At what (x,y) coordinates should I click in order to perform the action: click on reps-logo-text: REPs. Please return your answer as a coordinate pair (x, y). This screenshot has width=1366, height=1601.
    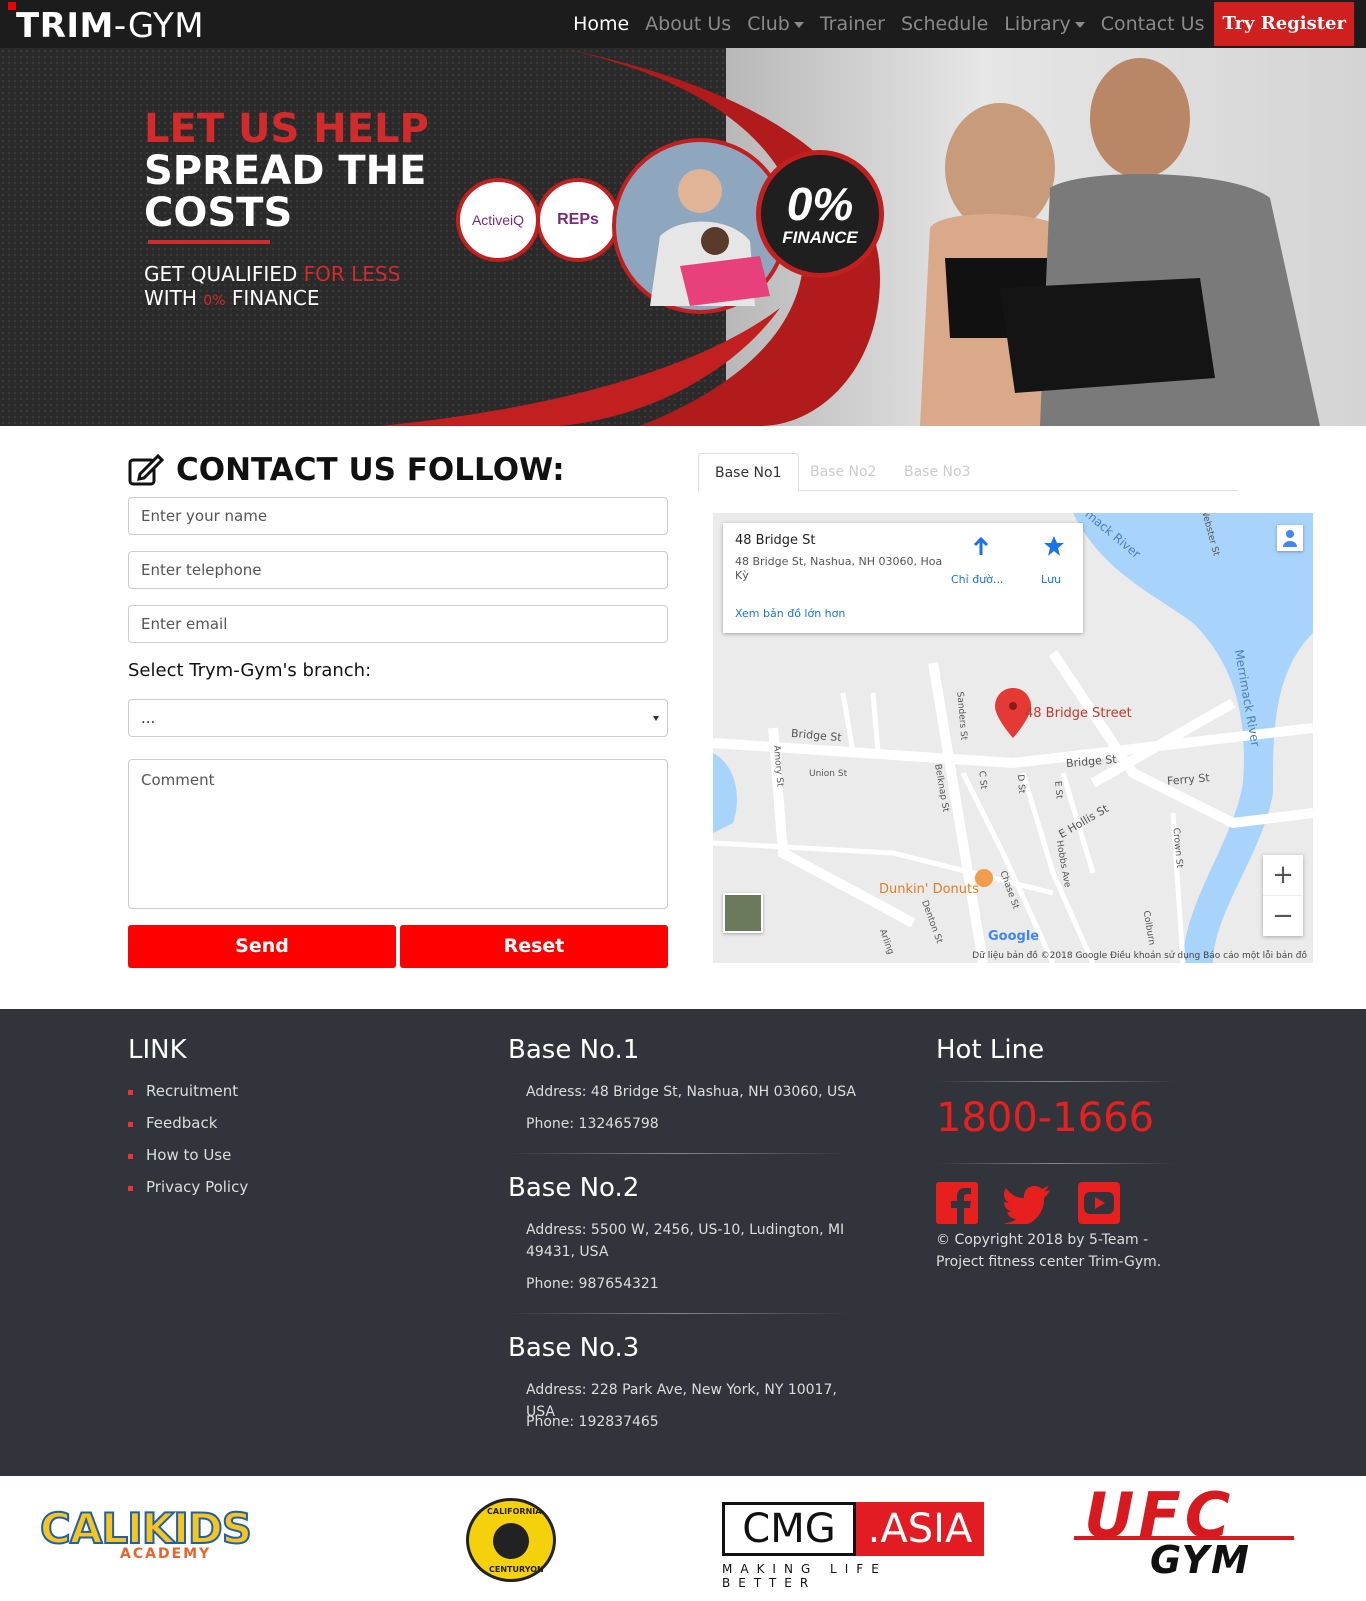
    Looking at the image, I should click on (578, 219).